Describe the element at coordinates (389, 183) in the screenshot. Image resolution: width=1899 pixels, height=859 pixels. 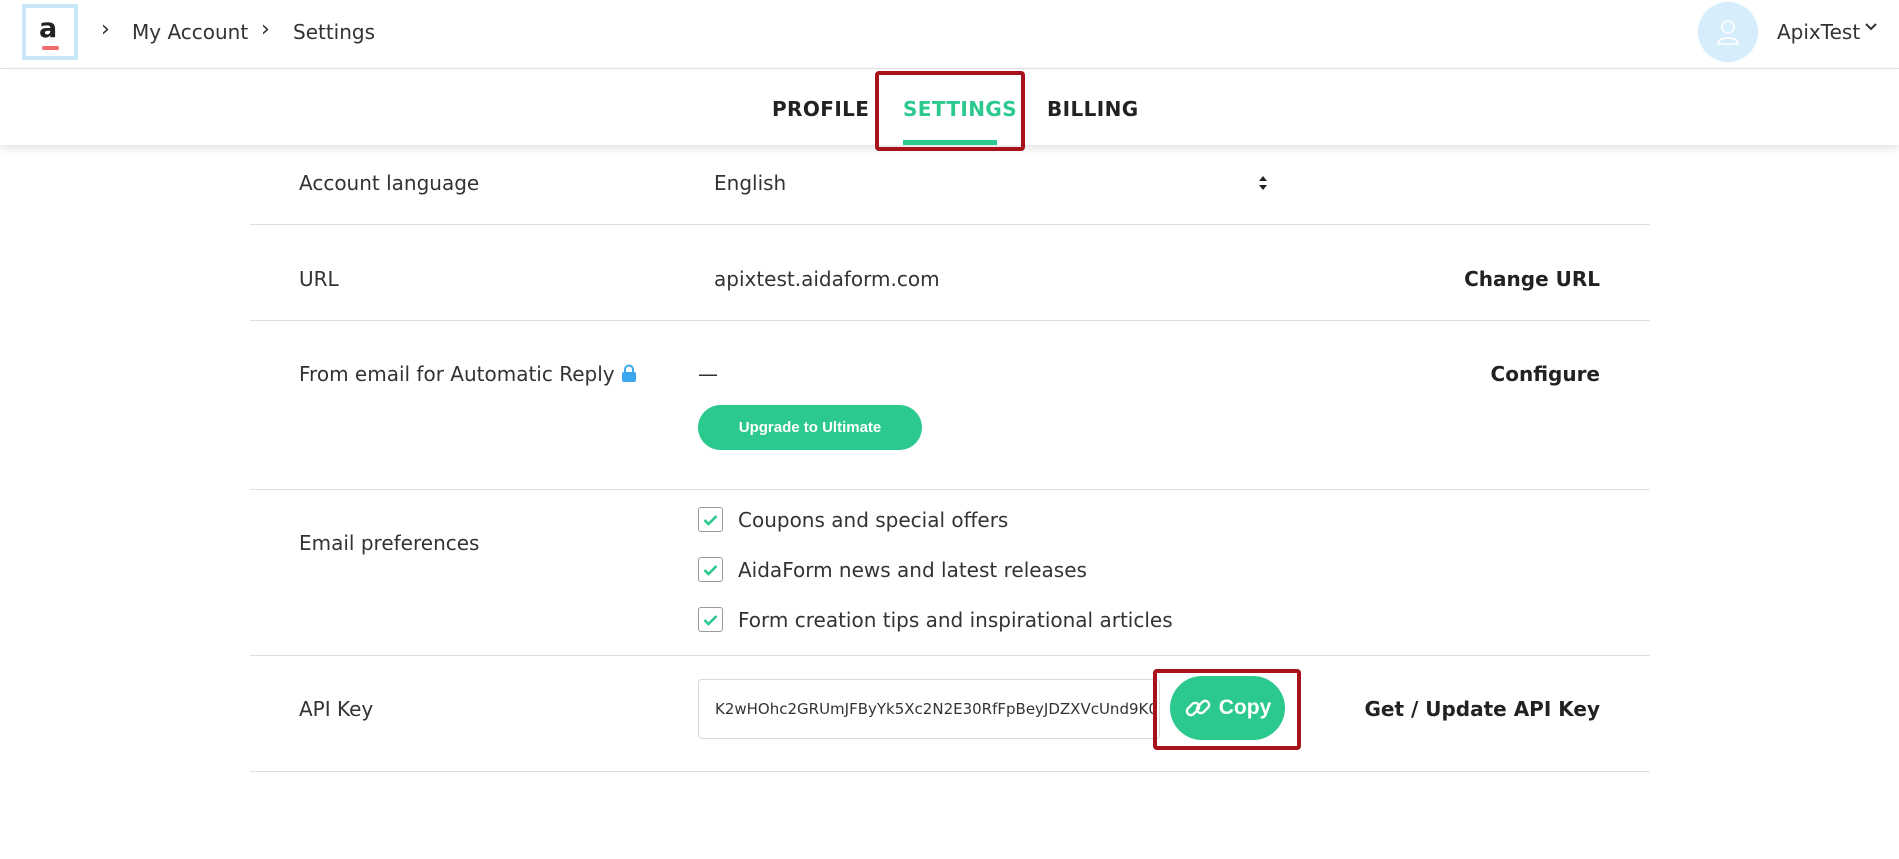
I see `account-language-label: Account language` at that location.